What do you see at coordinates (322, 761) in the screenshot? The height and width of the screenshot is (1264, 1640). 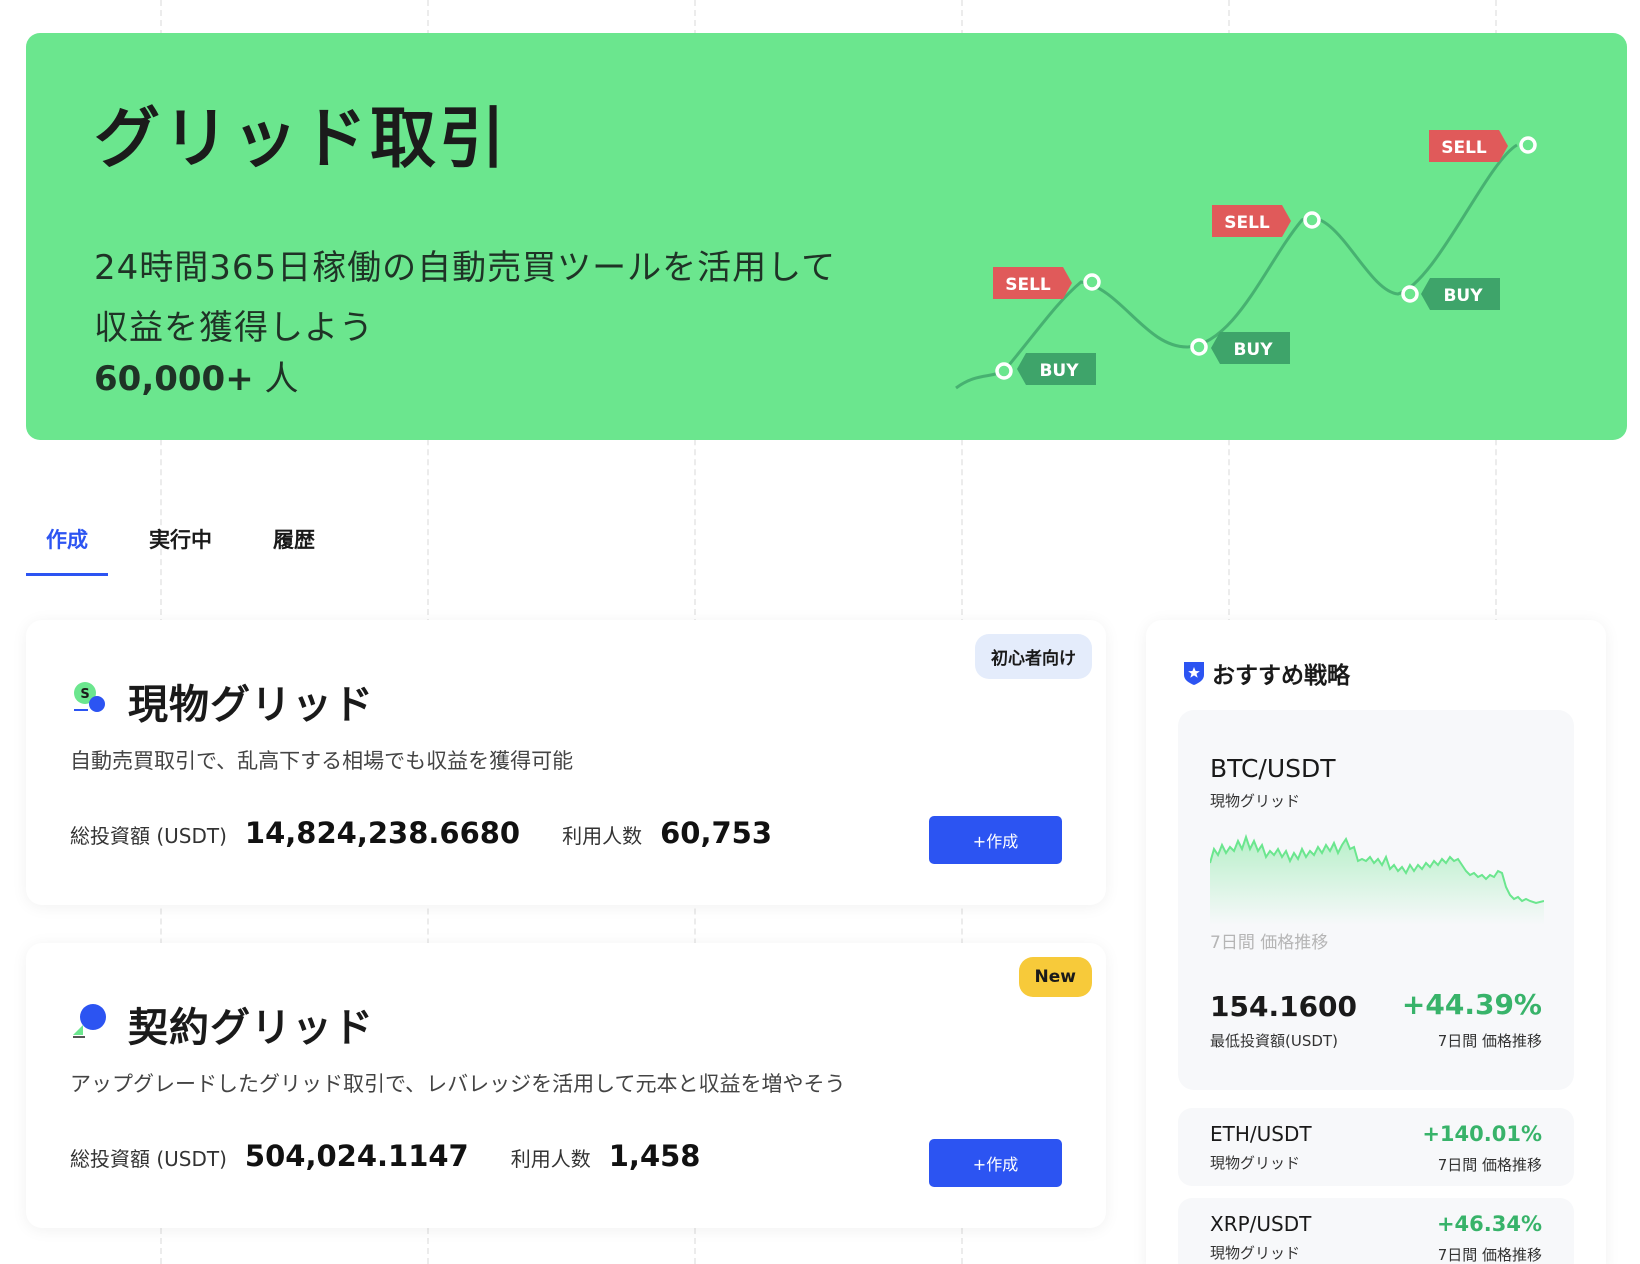 I see `card-description: 自動売買取引で、乱高下する相場でも収益を獲得可能` at bounding box center [322, 761].